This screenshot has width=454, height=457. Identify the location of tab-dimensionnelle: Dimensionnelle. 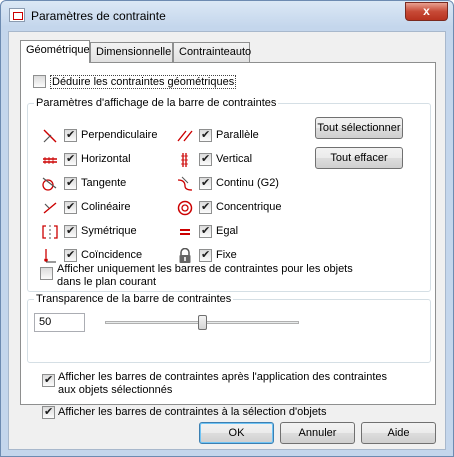
(131, 52).